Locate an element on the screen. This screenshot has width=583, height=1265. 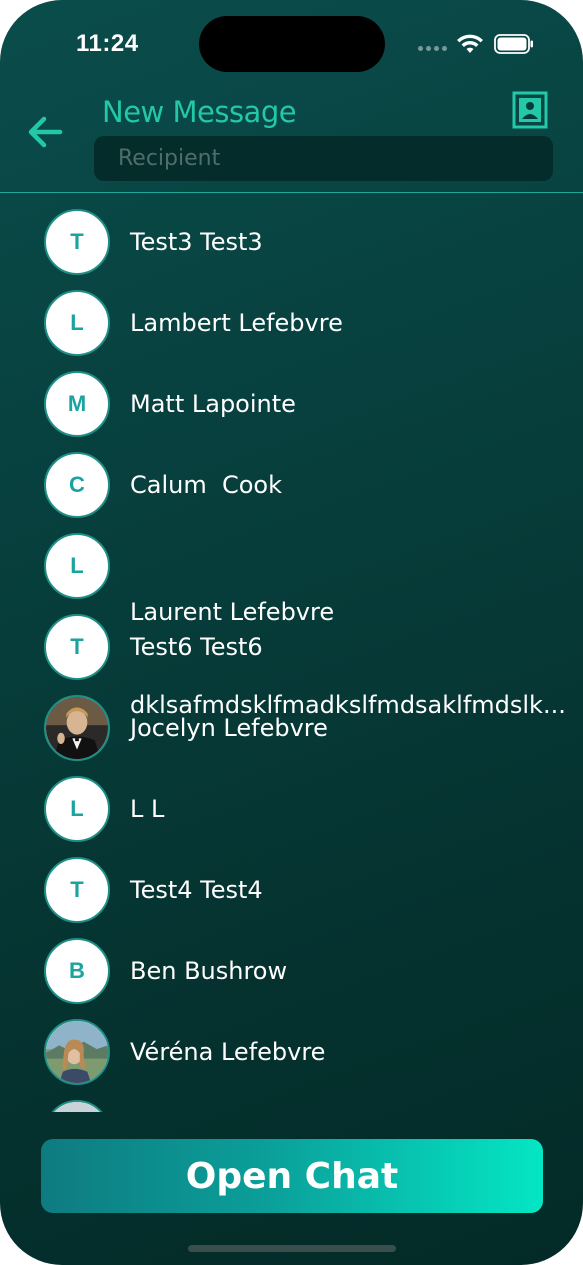
avatar: M is located at coordinates (77, 404).